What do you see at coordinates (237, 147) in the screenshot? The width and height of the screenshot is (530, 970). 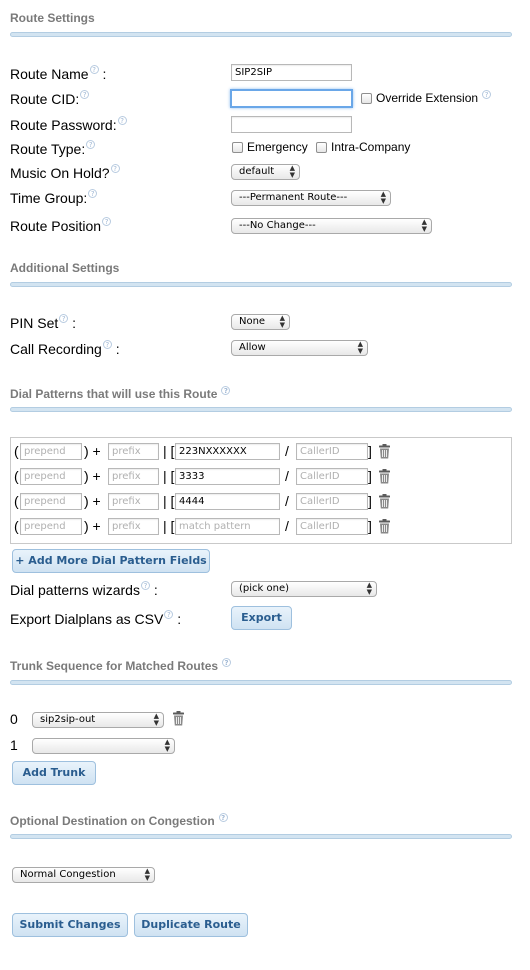 I see `emergency-checkbox` at bounding box center [237, 147].